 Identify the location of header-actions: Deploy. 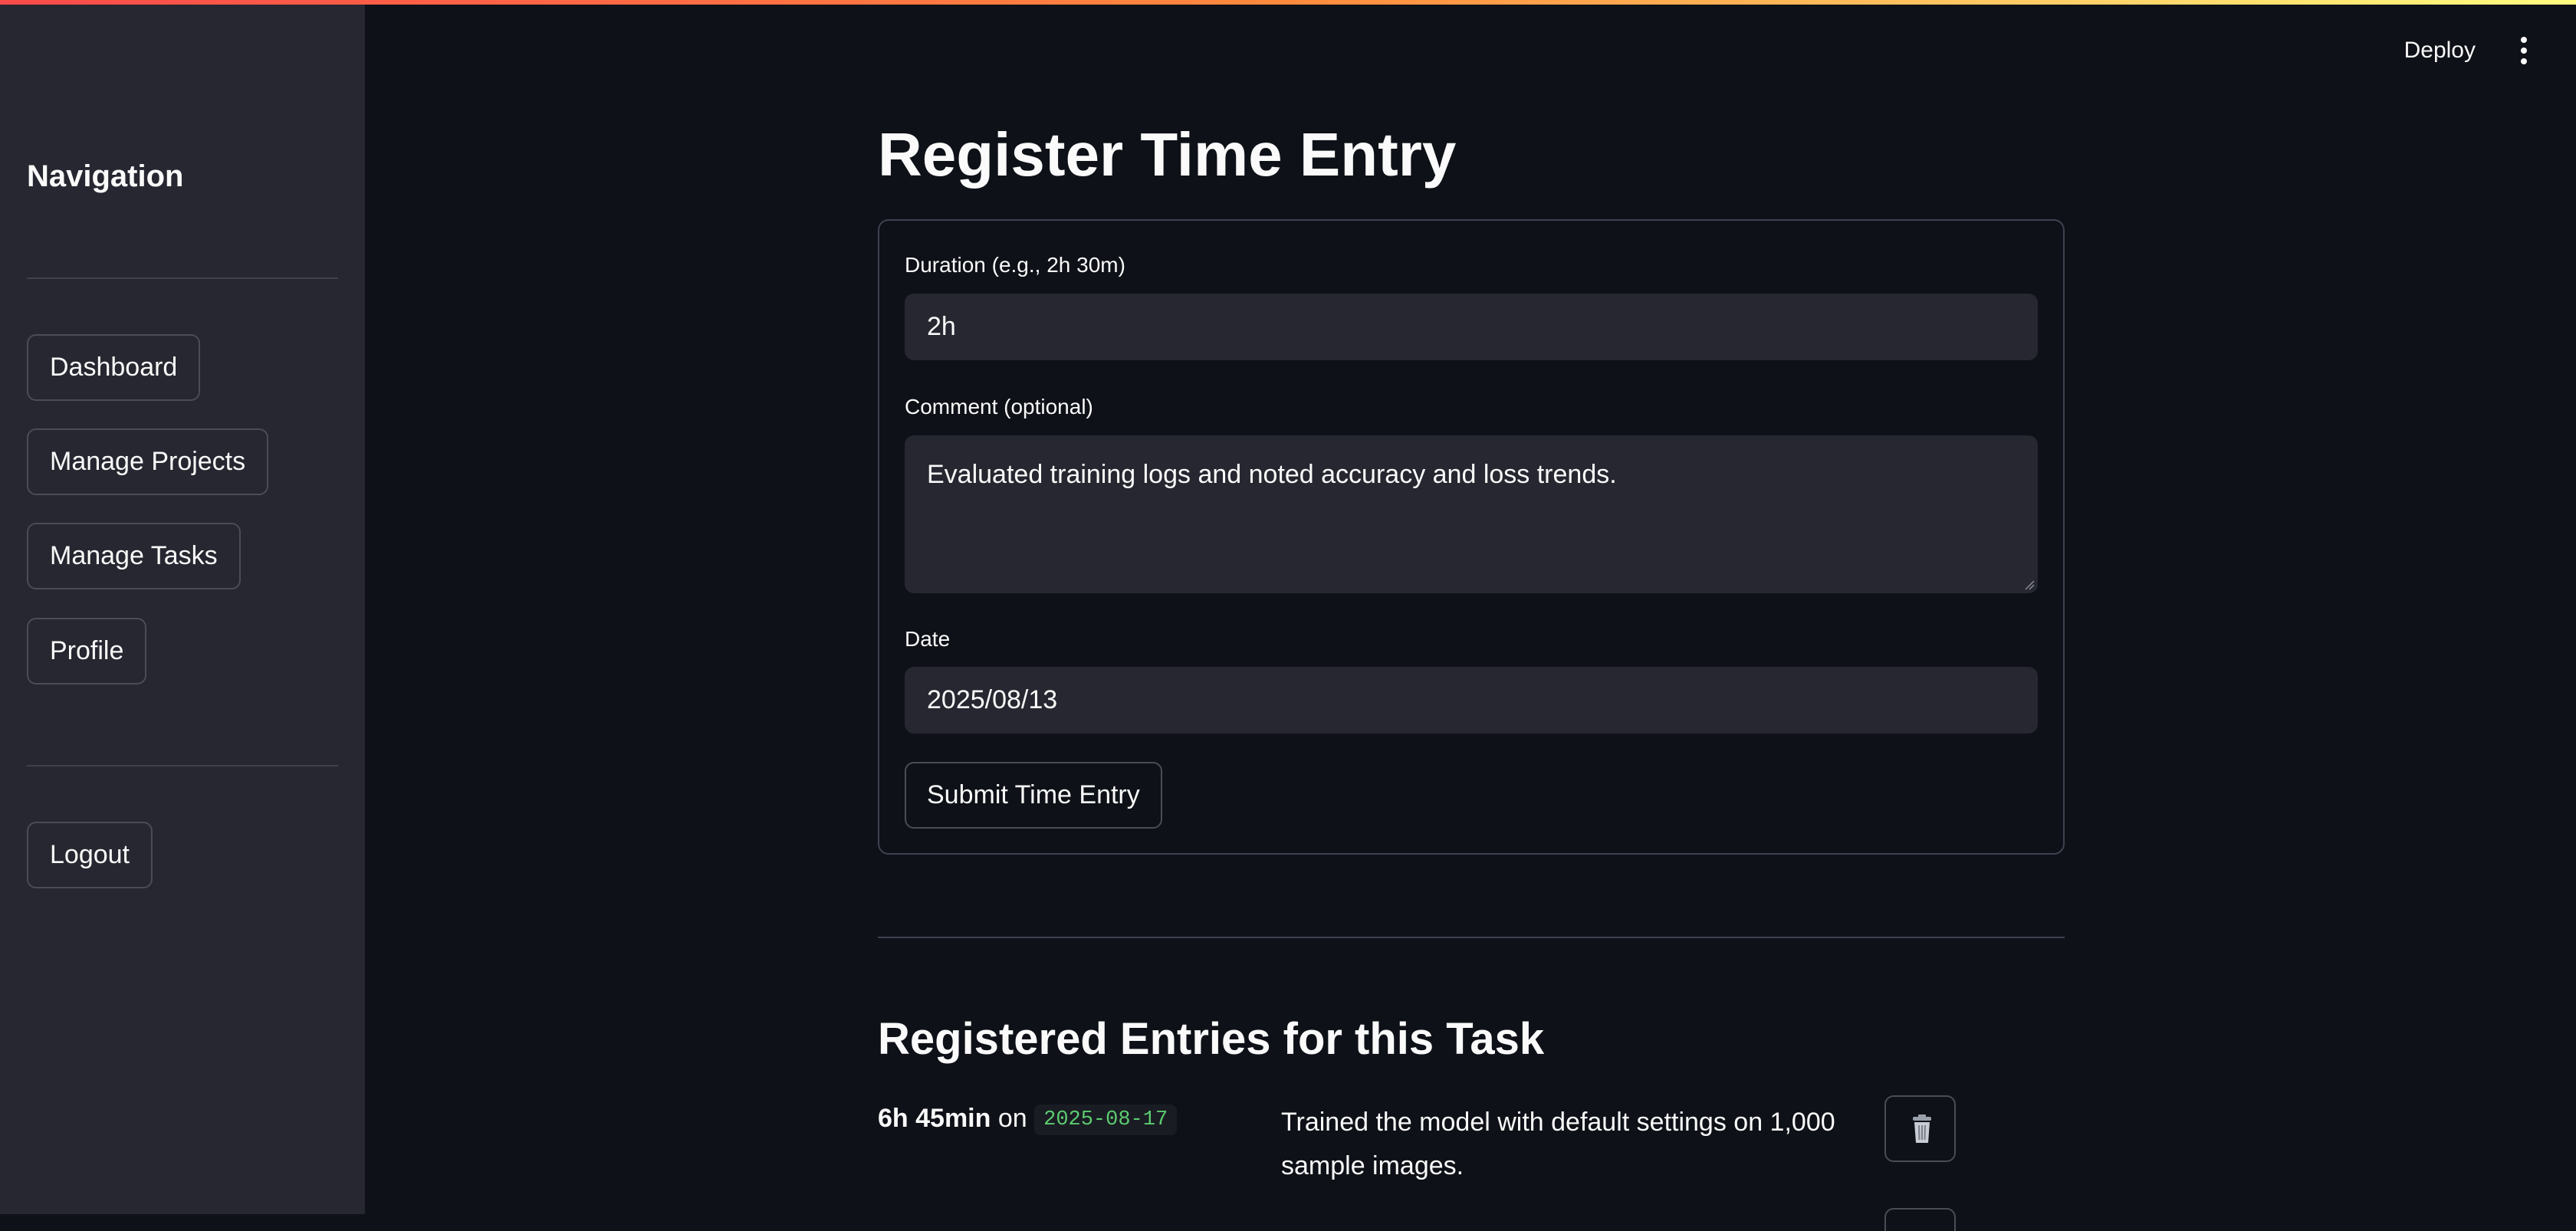
(2422, 51).